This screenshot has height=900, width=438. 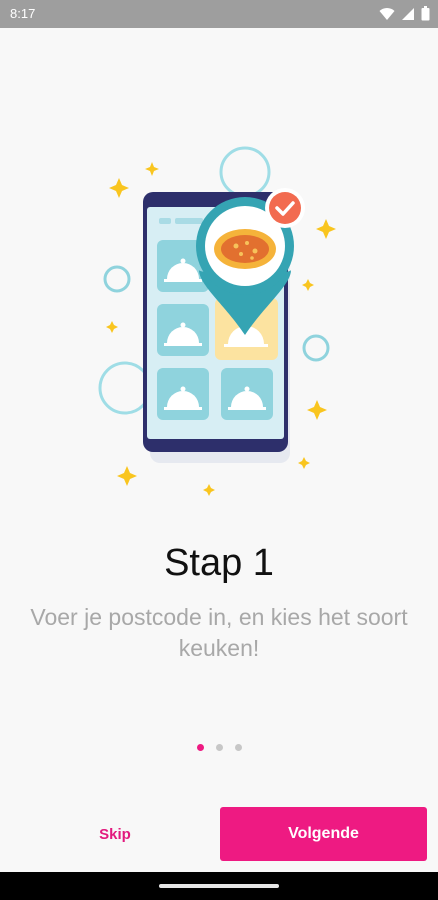 What do you see at coordinates (115, 834) in the screenshot?
I see `skip-button: Skip` at bounding box center [115, 834].